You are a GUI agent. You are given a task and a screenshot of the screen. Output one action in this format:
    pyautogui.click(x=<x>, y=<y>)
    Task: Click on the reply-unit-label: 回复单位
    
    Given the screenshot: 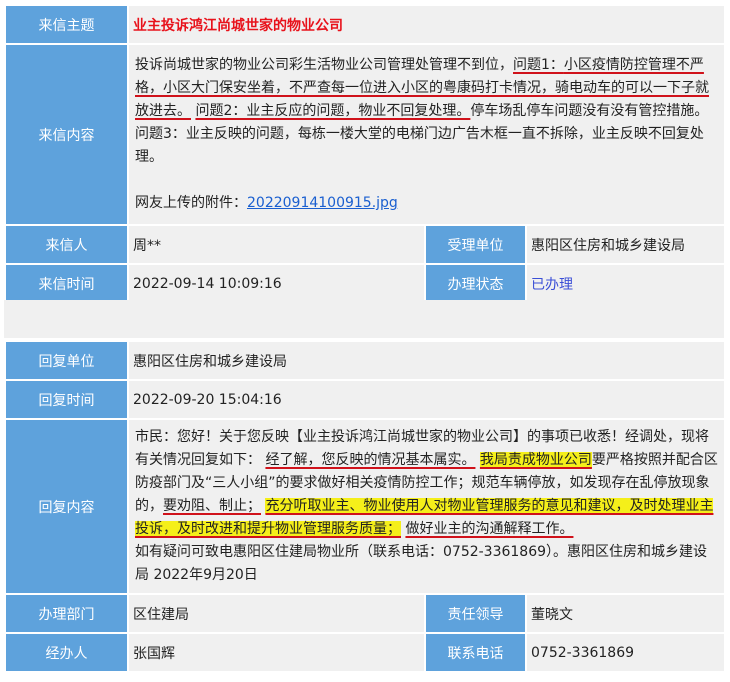 What is the action you would take?
    pyautogui.click(x=66, y=360)
    